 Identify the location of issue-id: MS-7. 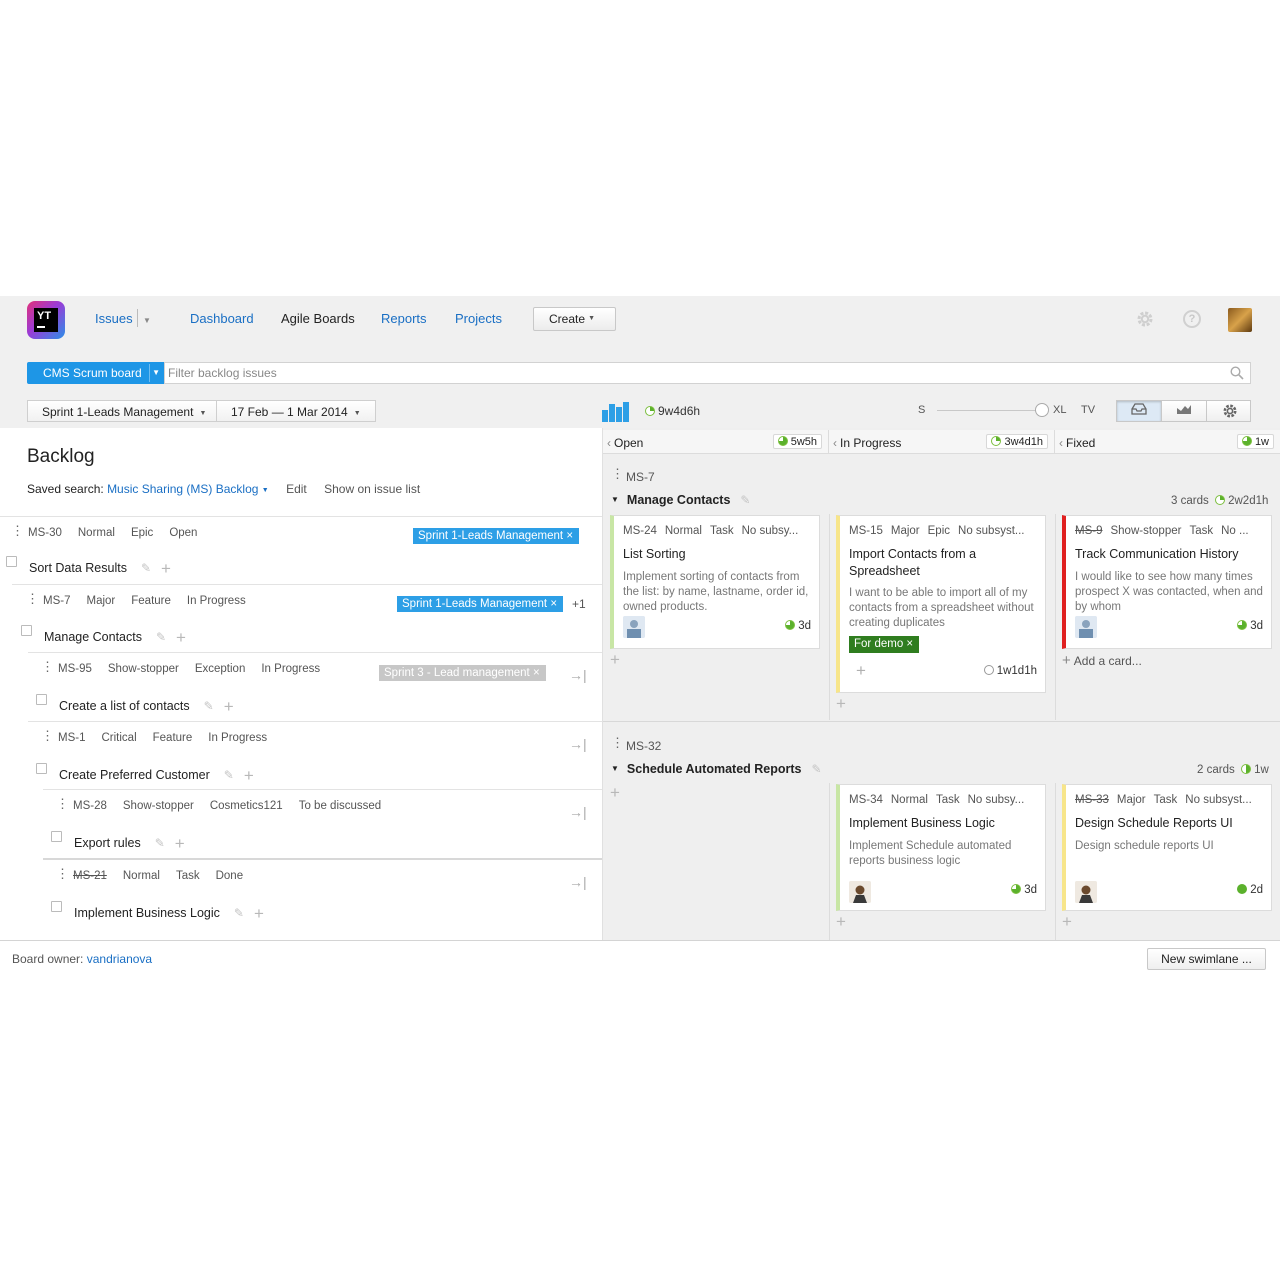
(56, 601).